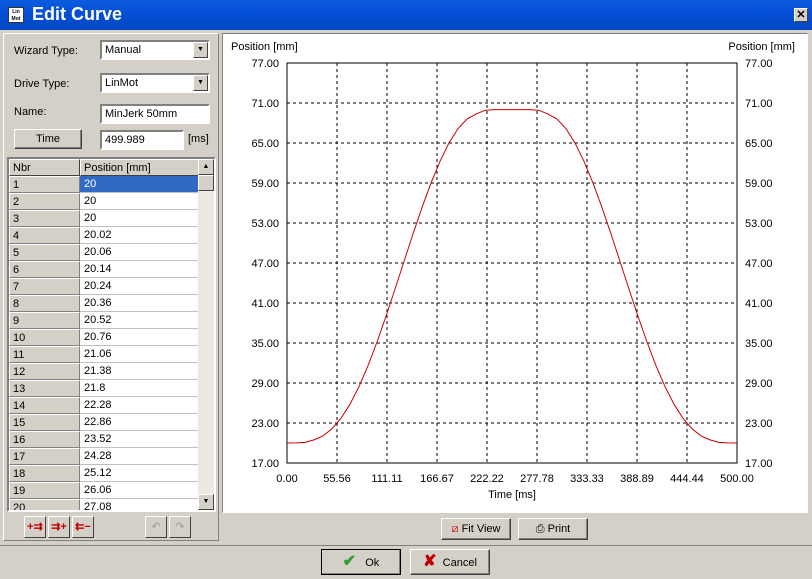 The height and width of the screenshot is (579, 812). I want to click on print-button: ⎙ Print, so click(553, 529).